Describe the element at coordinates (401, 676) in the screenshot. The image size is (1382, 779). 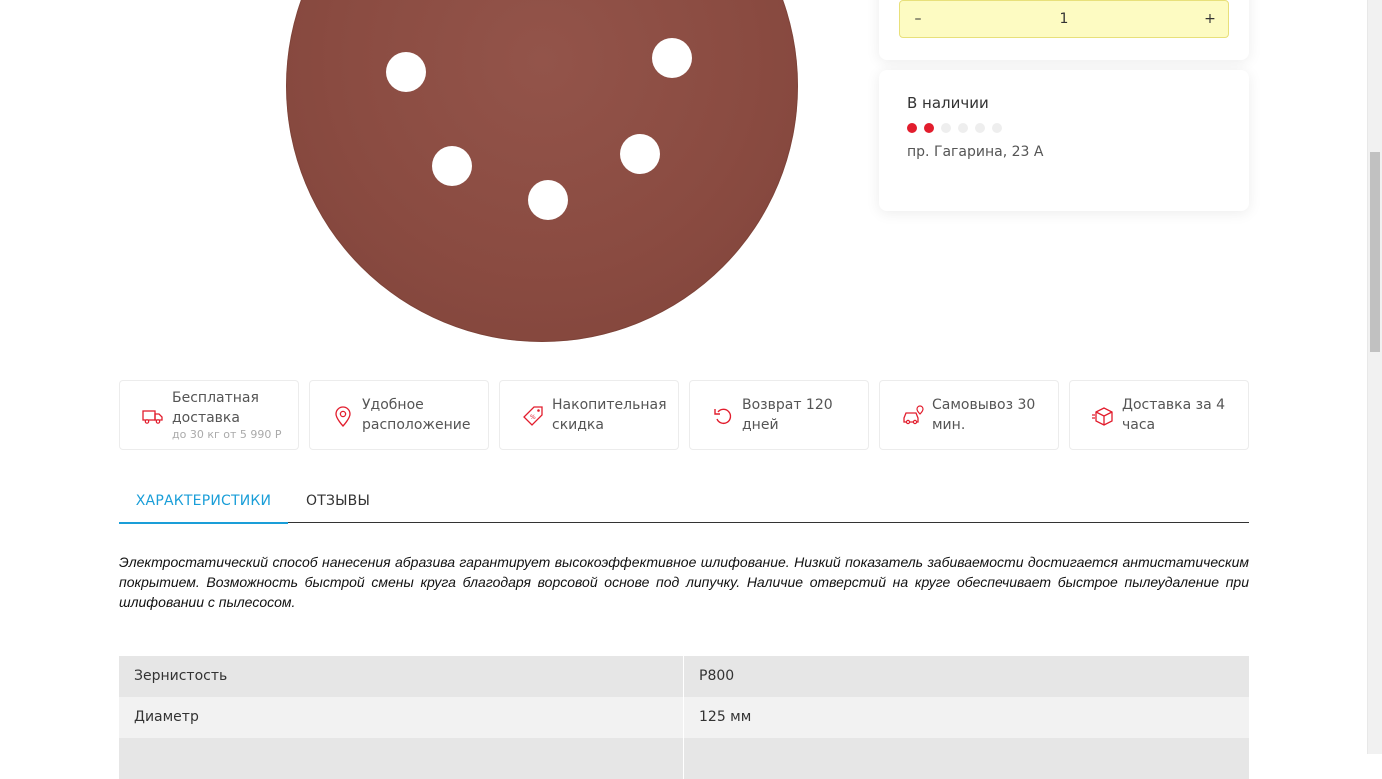
I see `spec-name: Зернистость` at that location.